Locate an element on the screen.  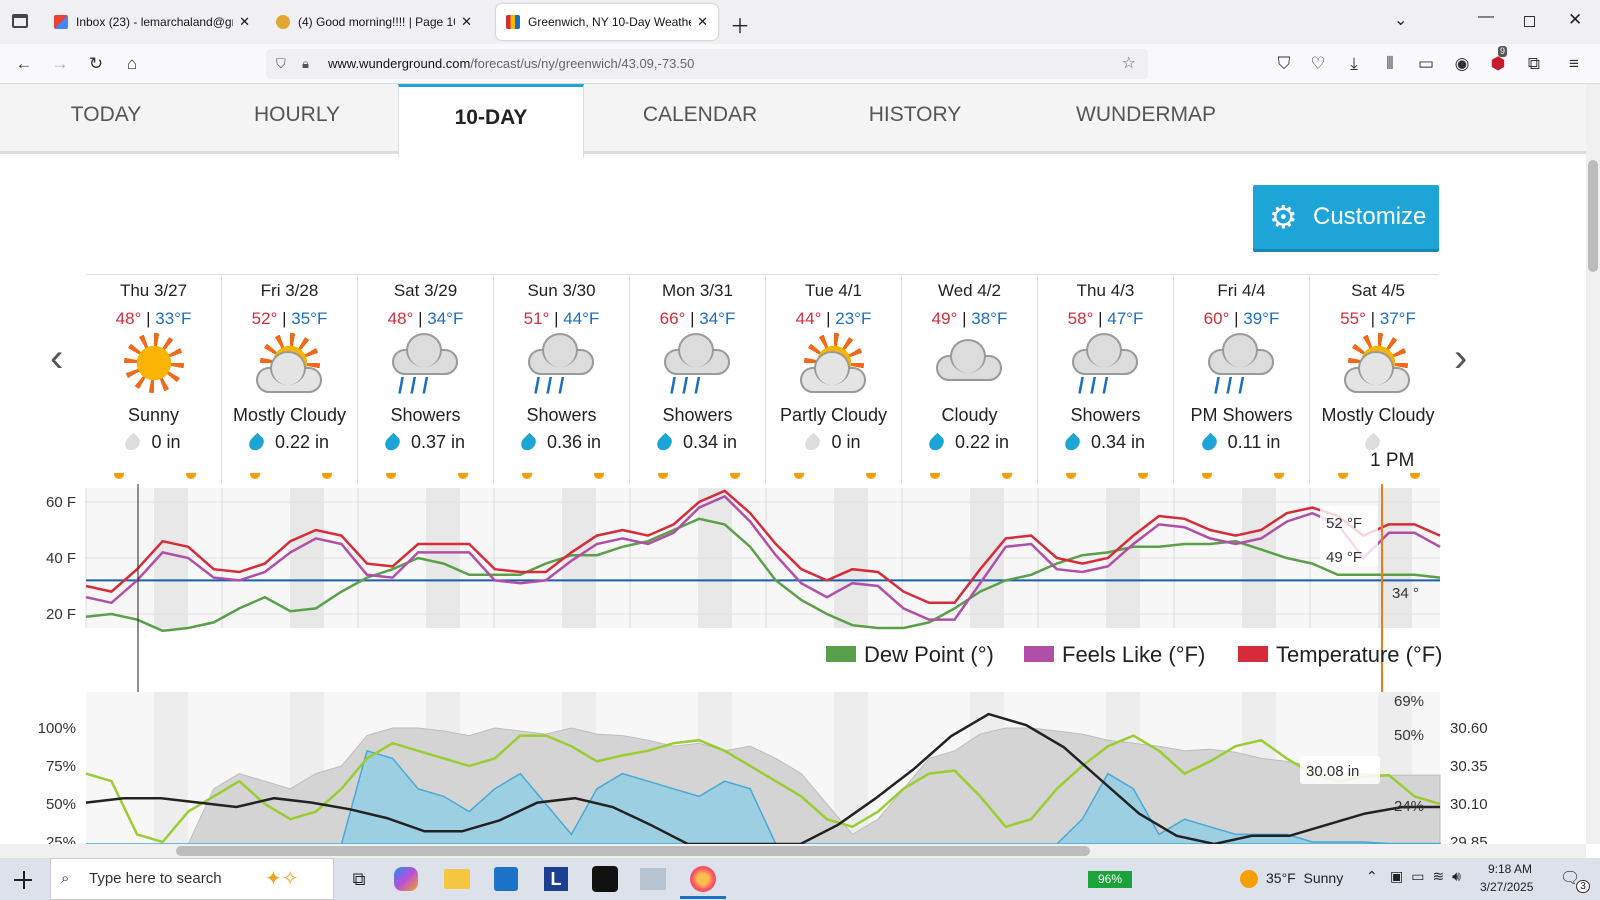
high-temp: 49° is located at coordinates (944, 318).